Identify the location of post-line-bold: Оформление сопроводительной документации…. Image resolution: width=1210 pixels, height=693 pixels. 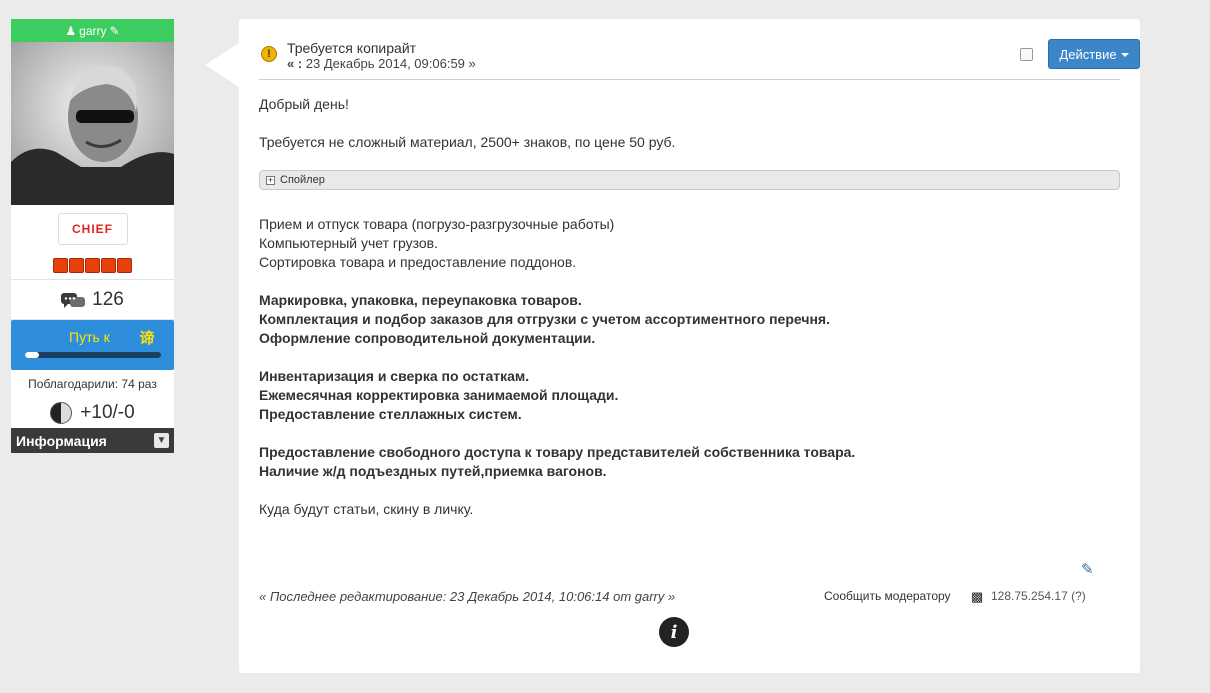
(427, 338).